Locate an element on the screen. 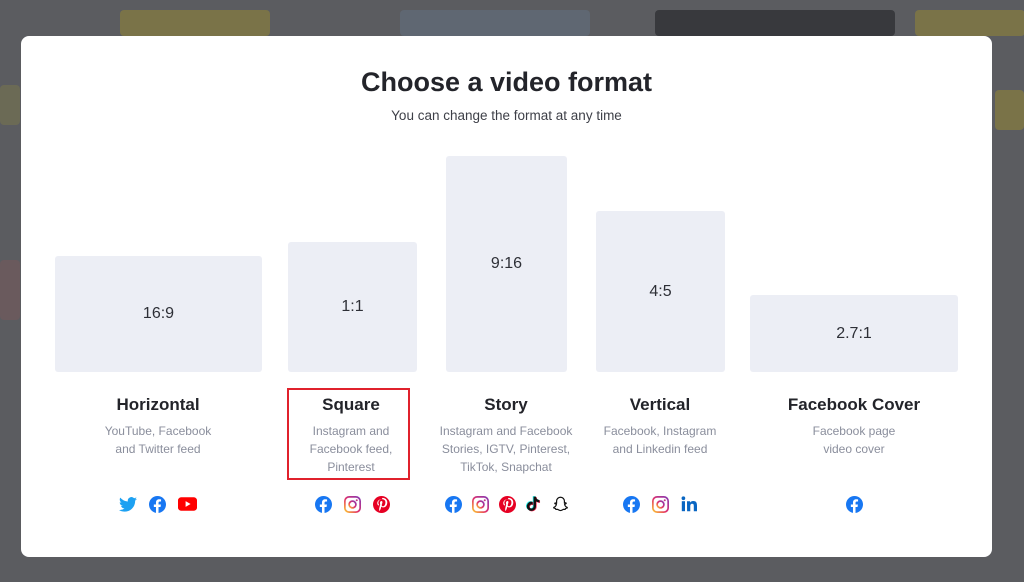 Image resolution: width=1024 pixels, height=582 pixels. linkedin-icon is located at coordinates (689, 504).